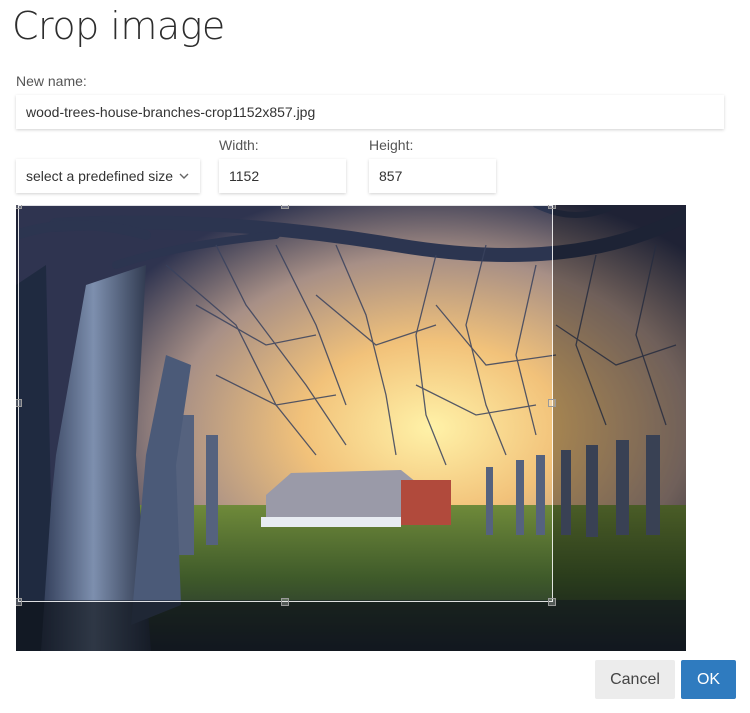  I want to click on width-label: Width:, so click(239, 145).